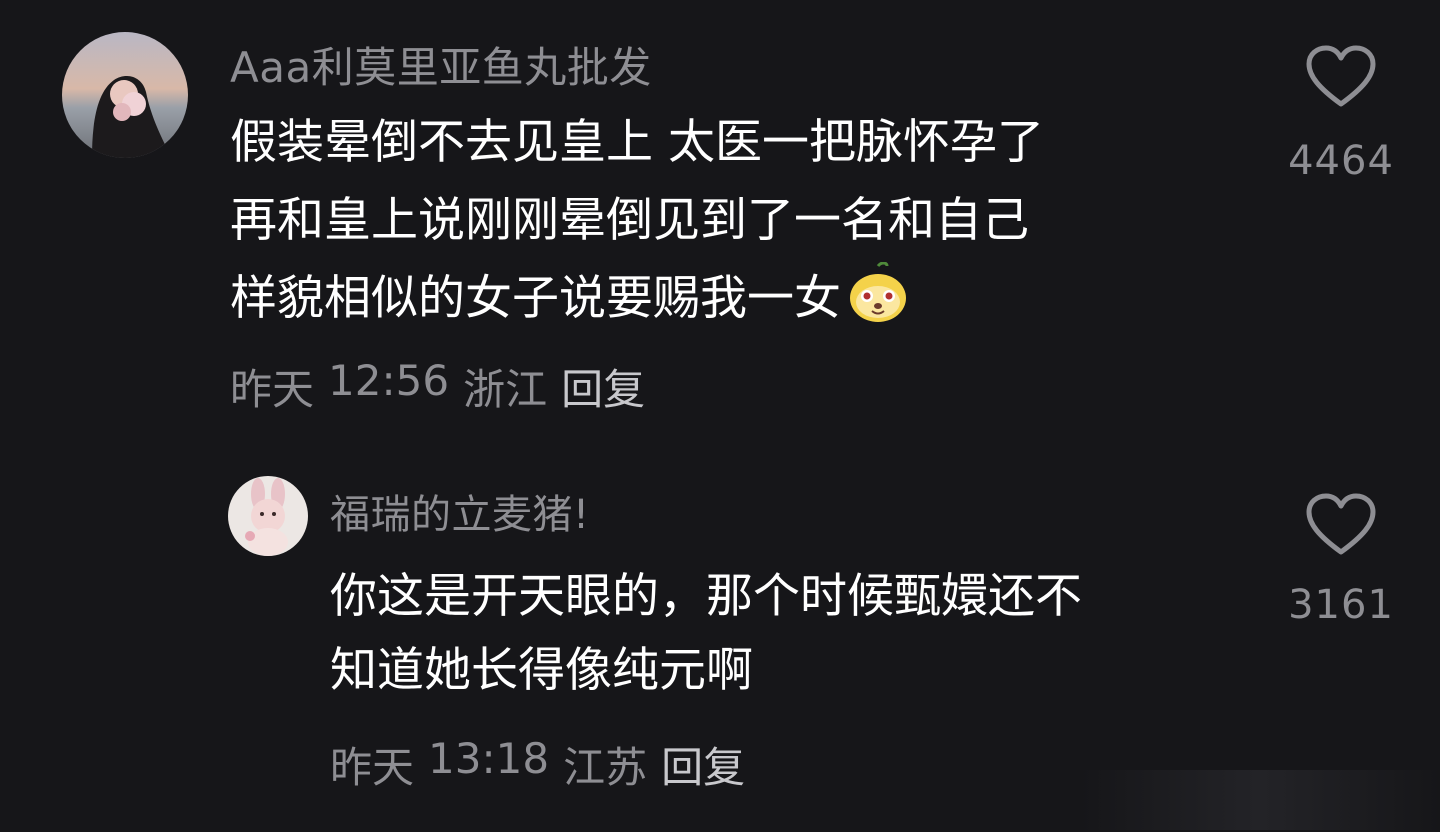 The height and width of the screenshot is (832, 1440). I want to click on bottom-fade, so click(1260, 800).